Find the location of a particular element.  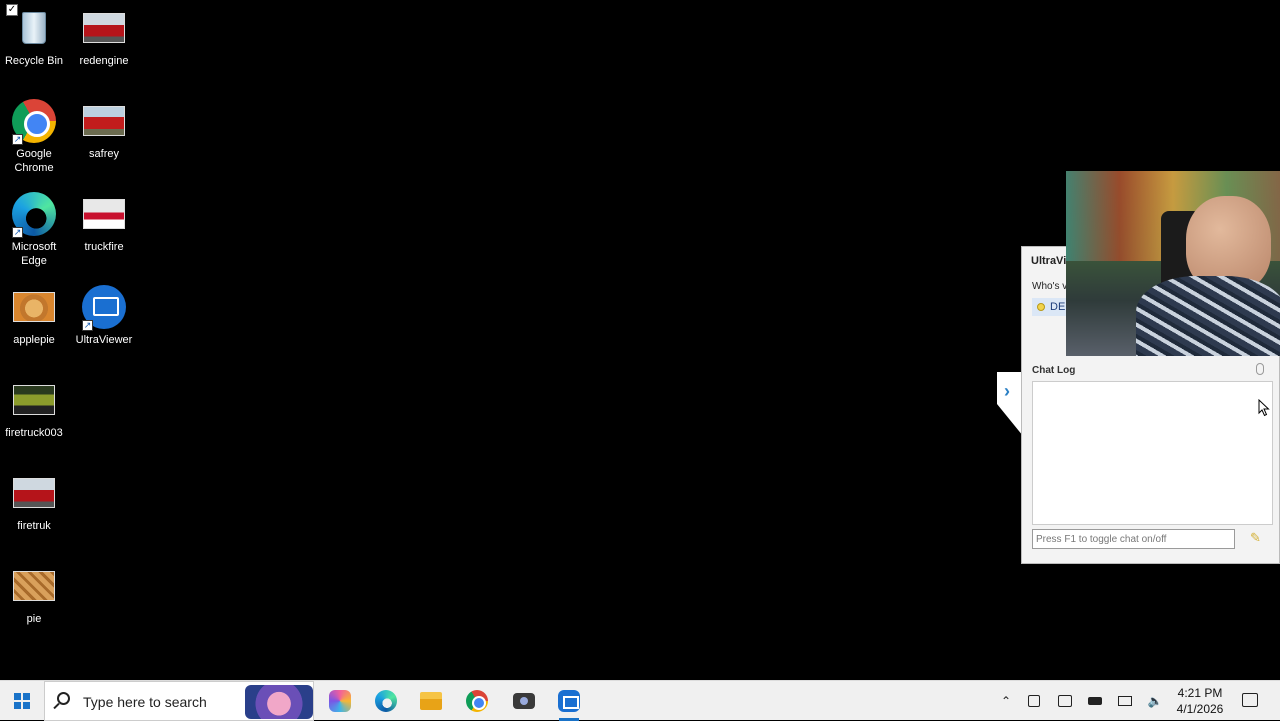

chrome-icon: ↗ is located at coordinates (34, 122).